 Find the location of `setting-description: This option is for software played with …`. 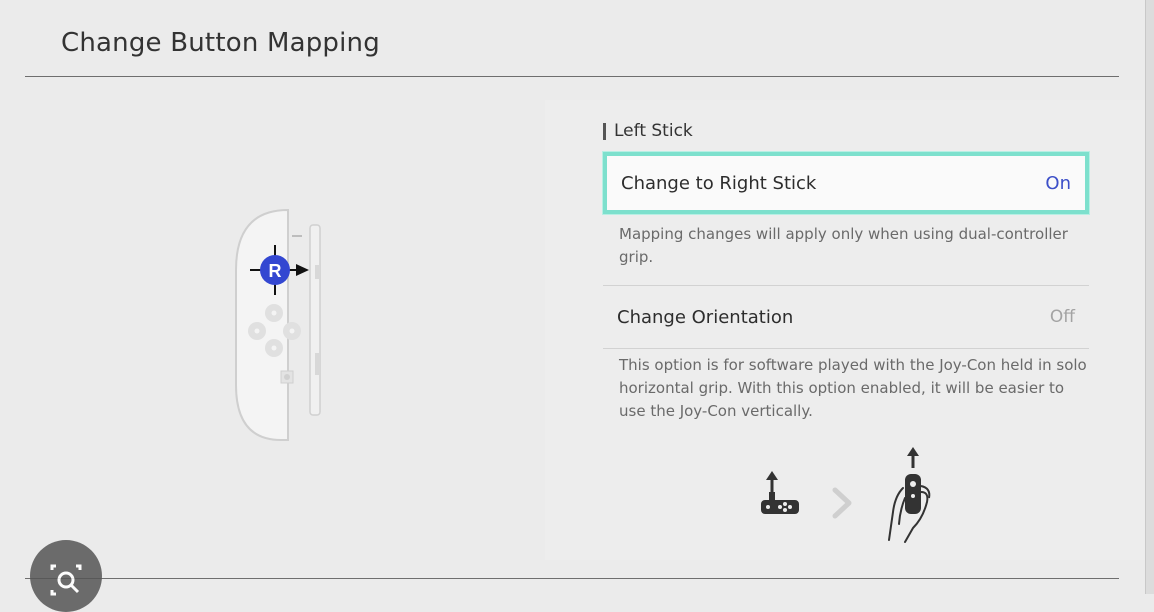

setting-description: This option is for software played with … is located at coordinates (853, 388).